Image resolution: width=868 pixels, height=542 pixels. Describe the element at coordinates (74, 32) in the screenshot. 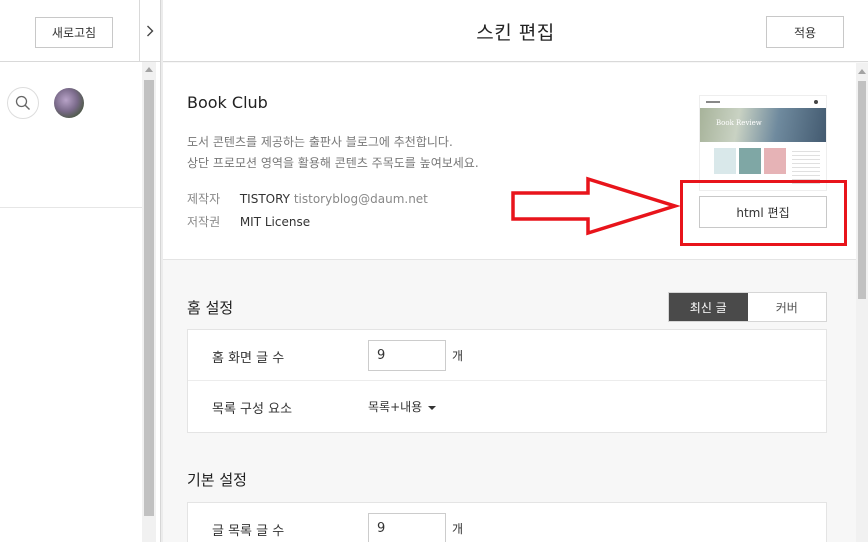

I see `refresh-button: 새로고침` at that location.